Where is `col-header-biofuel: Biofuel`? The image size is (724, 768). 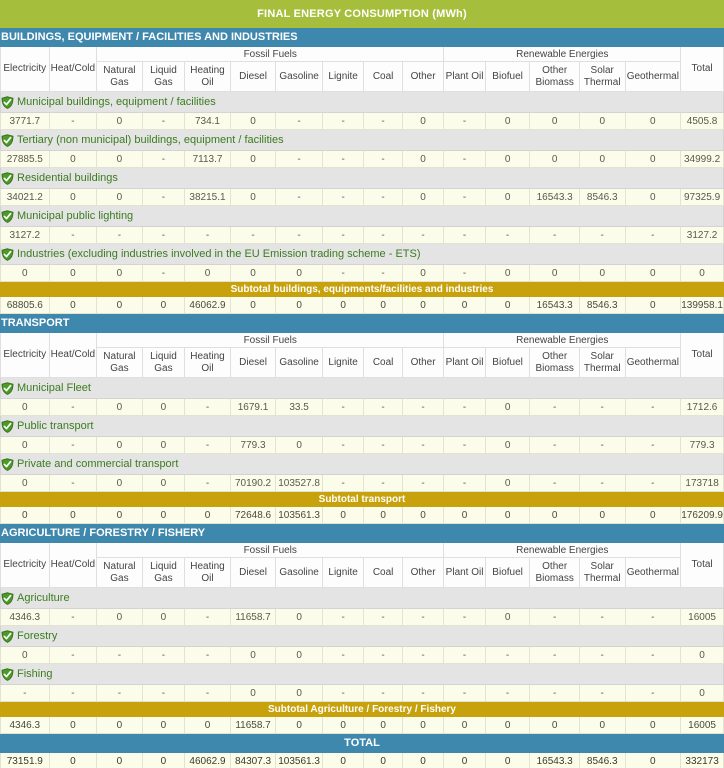 col-header-biofuel: Biofuel is located at coordinates (507, 76).